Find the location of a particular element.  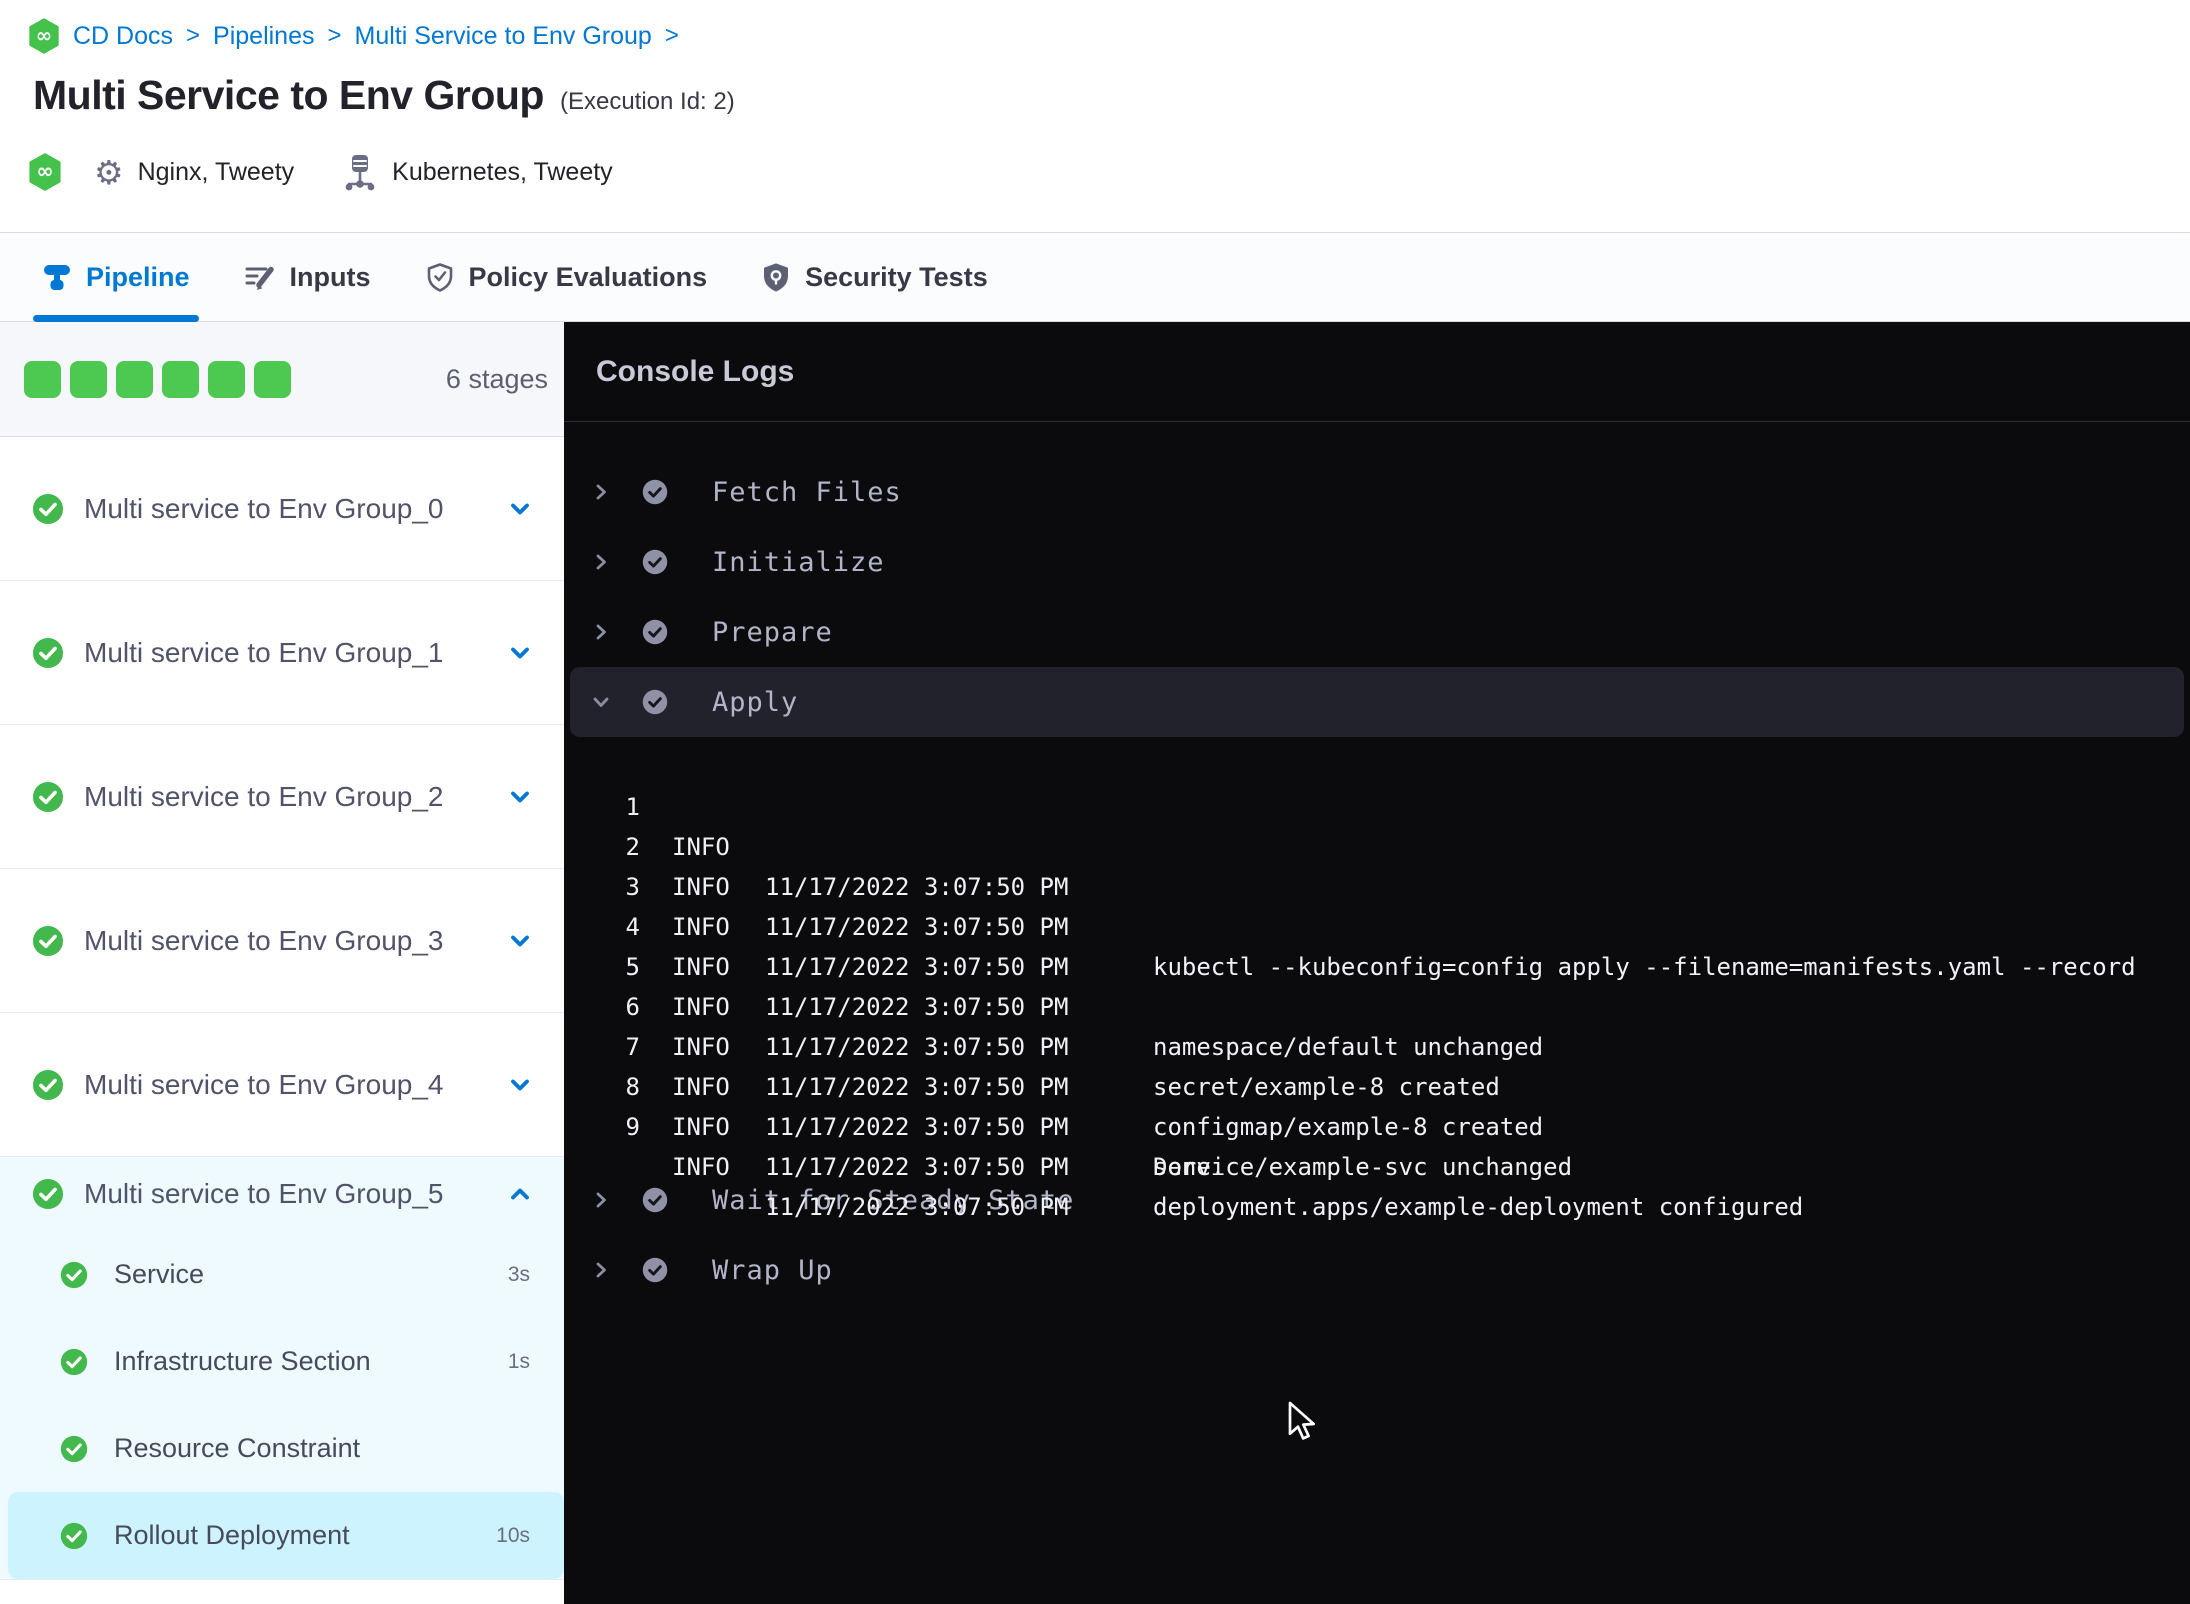

console-step-row: Prepare is located at coordinates (1377, 632).